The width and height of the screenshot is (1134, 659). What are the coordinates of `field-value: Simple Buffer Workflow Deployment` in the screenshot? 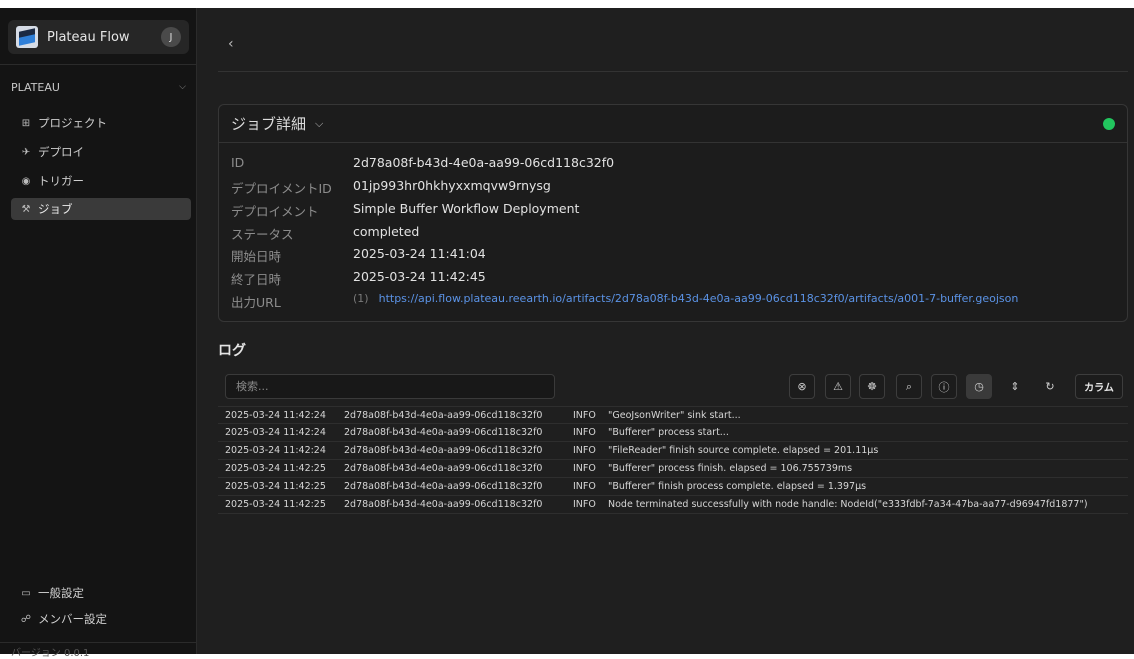 It's located at (466, 208).